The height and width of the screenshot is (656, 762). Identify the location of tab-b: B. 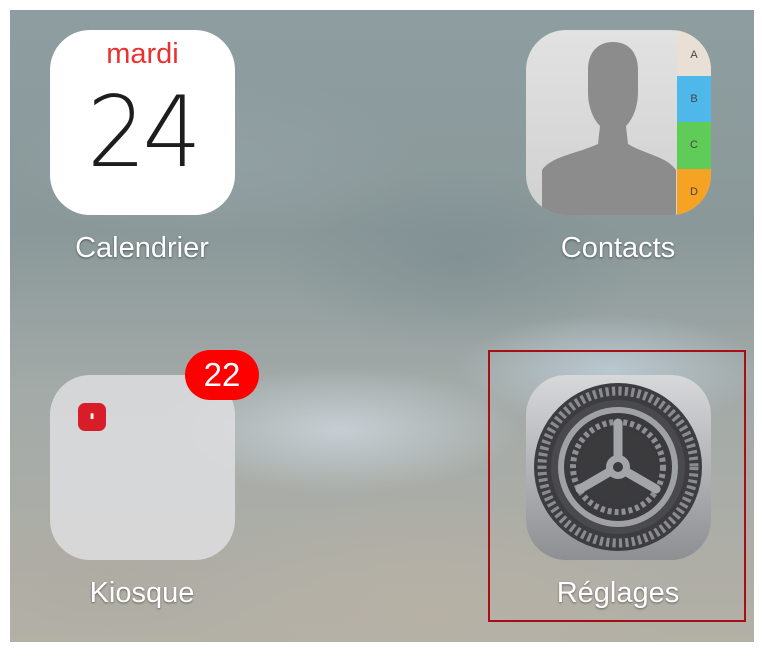
(694, 99).